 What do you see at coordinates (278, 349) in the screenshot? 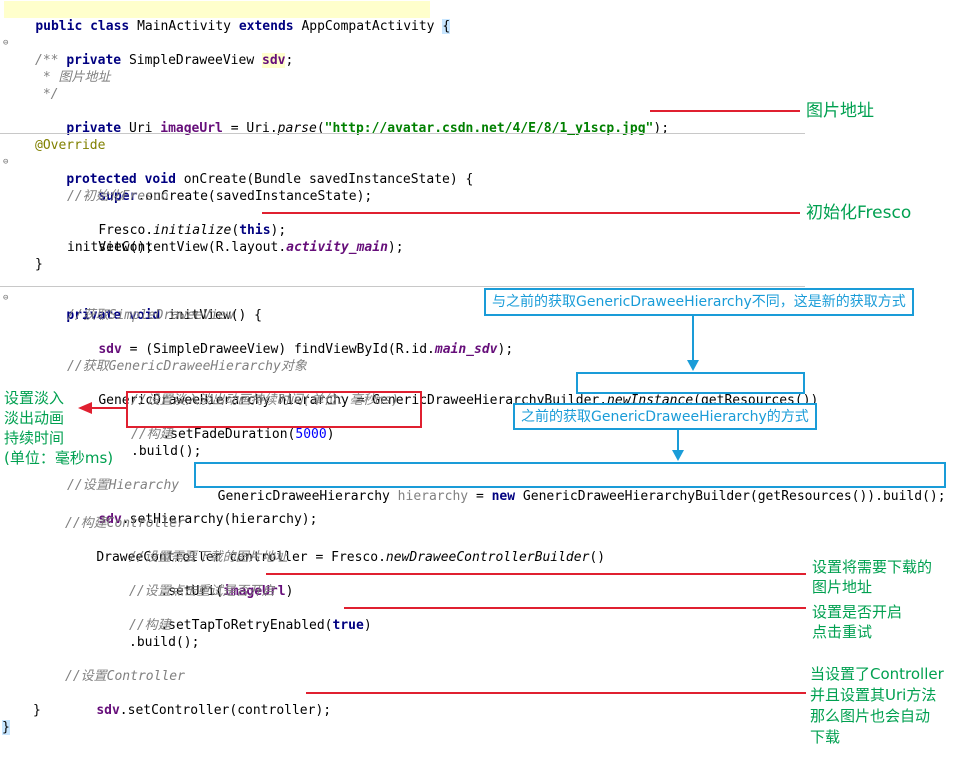
I see `code-fragment: = (SimpleDraweeView) findViewById(R.id.` at bounding box center [278, 349].